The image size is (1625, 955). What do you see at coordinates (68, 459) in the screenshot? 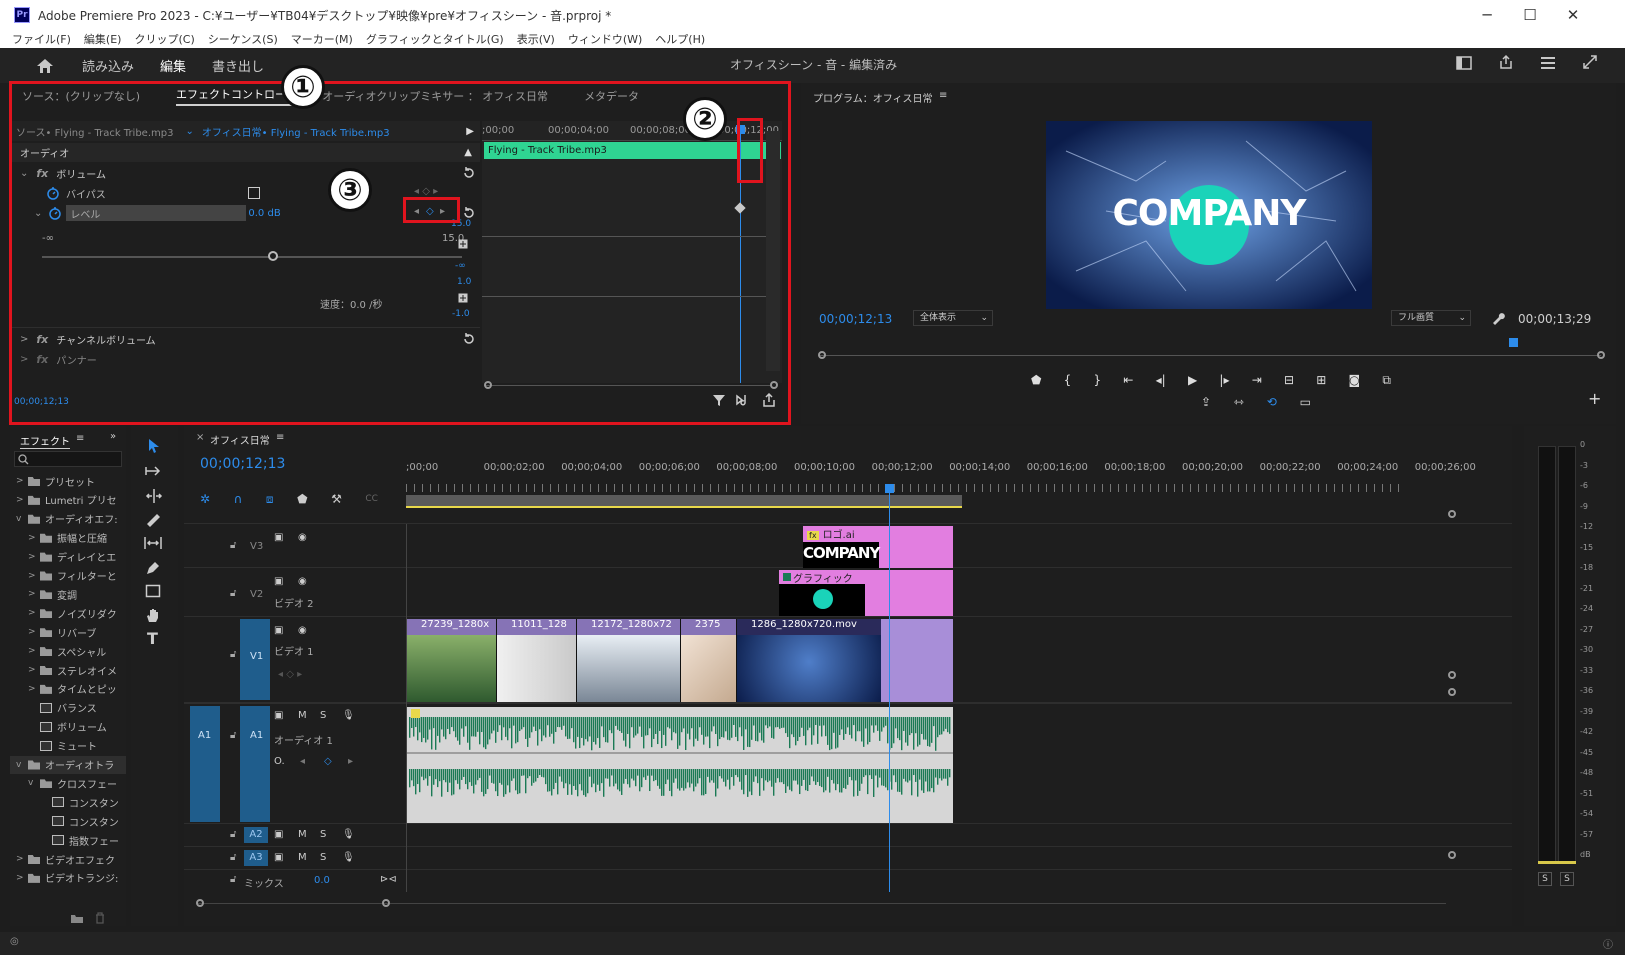
I see `effects-search-input` at bounding box center [68, 459].